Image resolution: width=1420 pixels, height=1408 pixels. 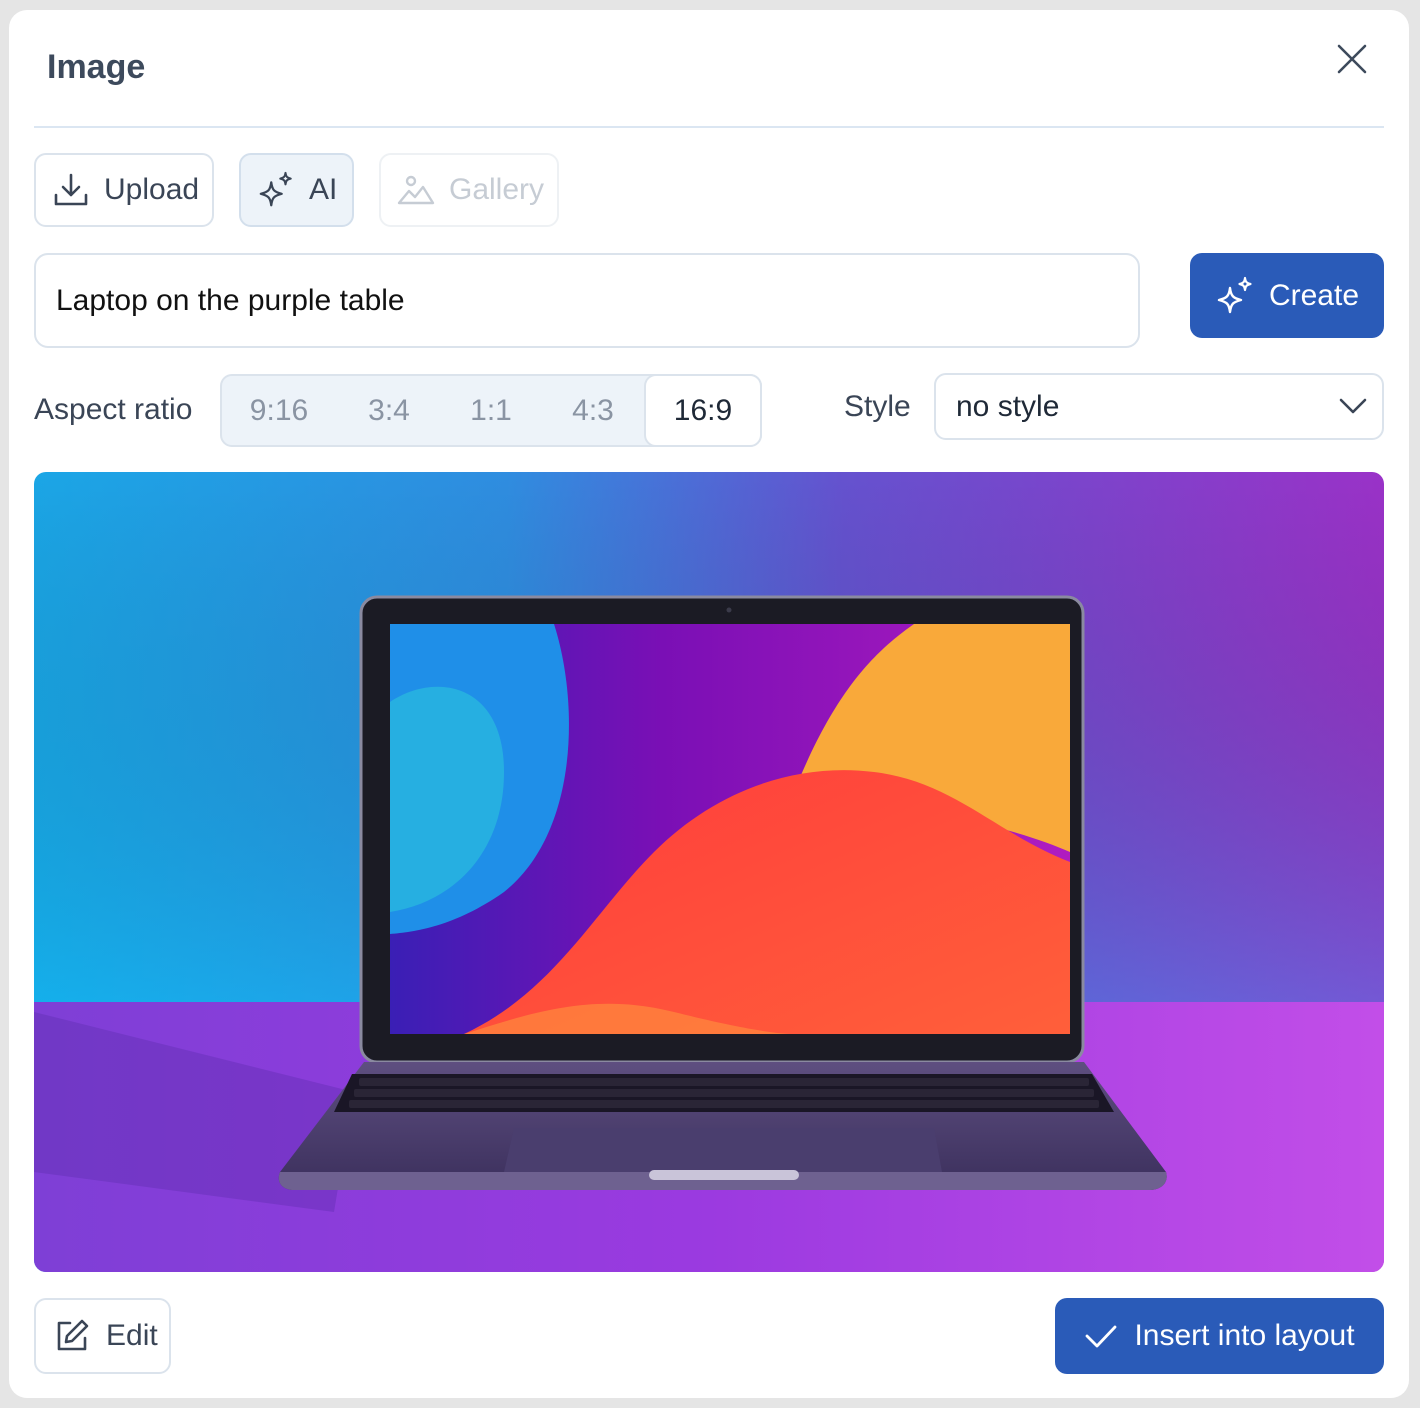 I want to click on aspect-option-3-4: 3:4, so click(x=389, y=410).